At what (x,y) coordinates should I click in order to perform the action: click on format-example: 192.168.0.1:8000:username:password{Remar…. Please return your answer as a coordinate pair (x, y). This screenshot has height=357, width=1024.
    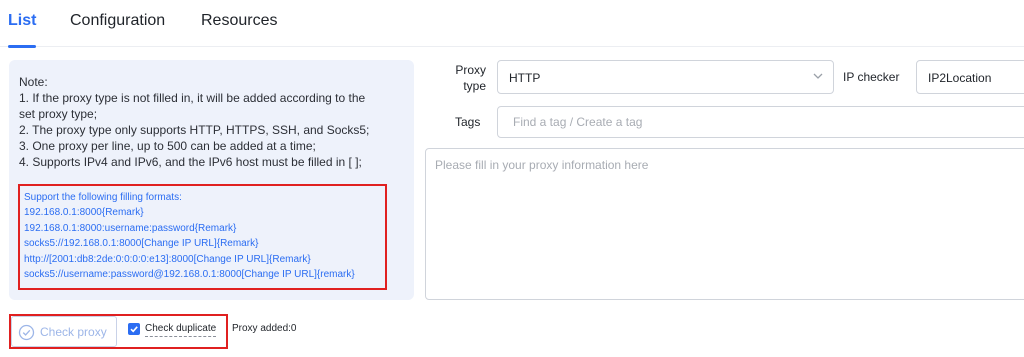
    Looking at the image, I should click on (130, 228).